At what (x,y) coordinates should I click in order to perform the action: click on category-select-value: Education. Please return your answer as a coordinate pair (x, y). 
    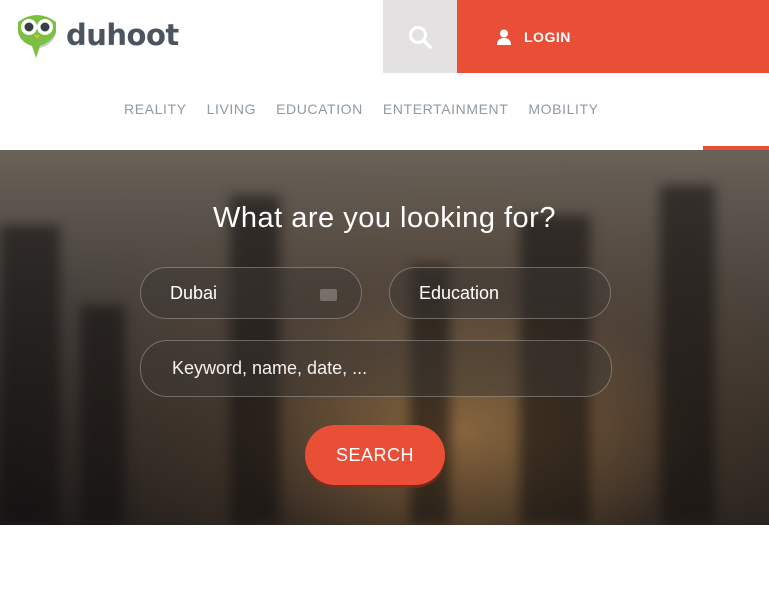
    Looking at the image, I should click on (459, 292).